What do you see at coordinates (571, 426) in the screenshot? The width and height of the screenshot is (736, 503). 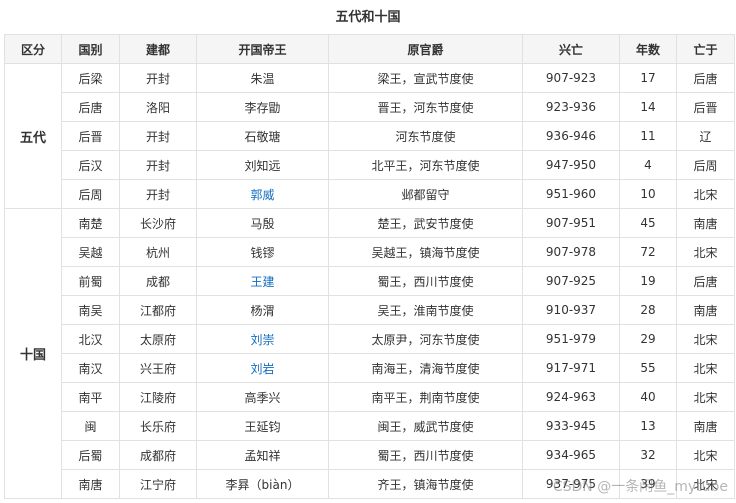 I see `rise-fall-cell: 933-945` at bounding box center [571, 426].